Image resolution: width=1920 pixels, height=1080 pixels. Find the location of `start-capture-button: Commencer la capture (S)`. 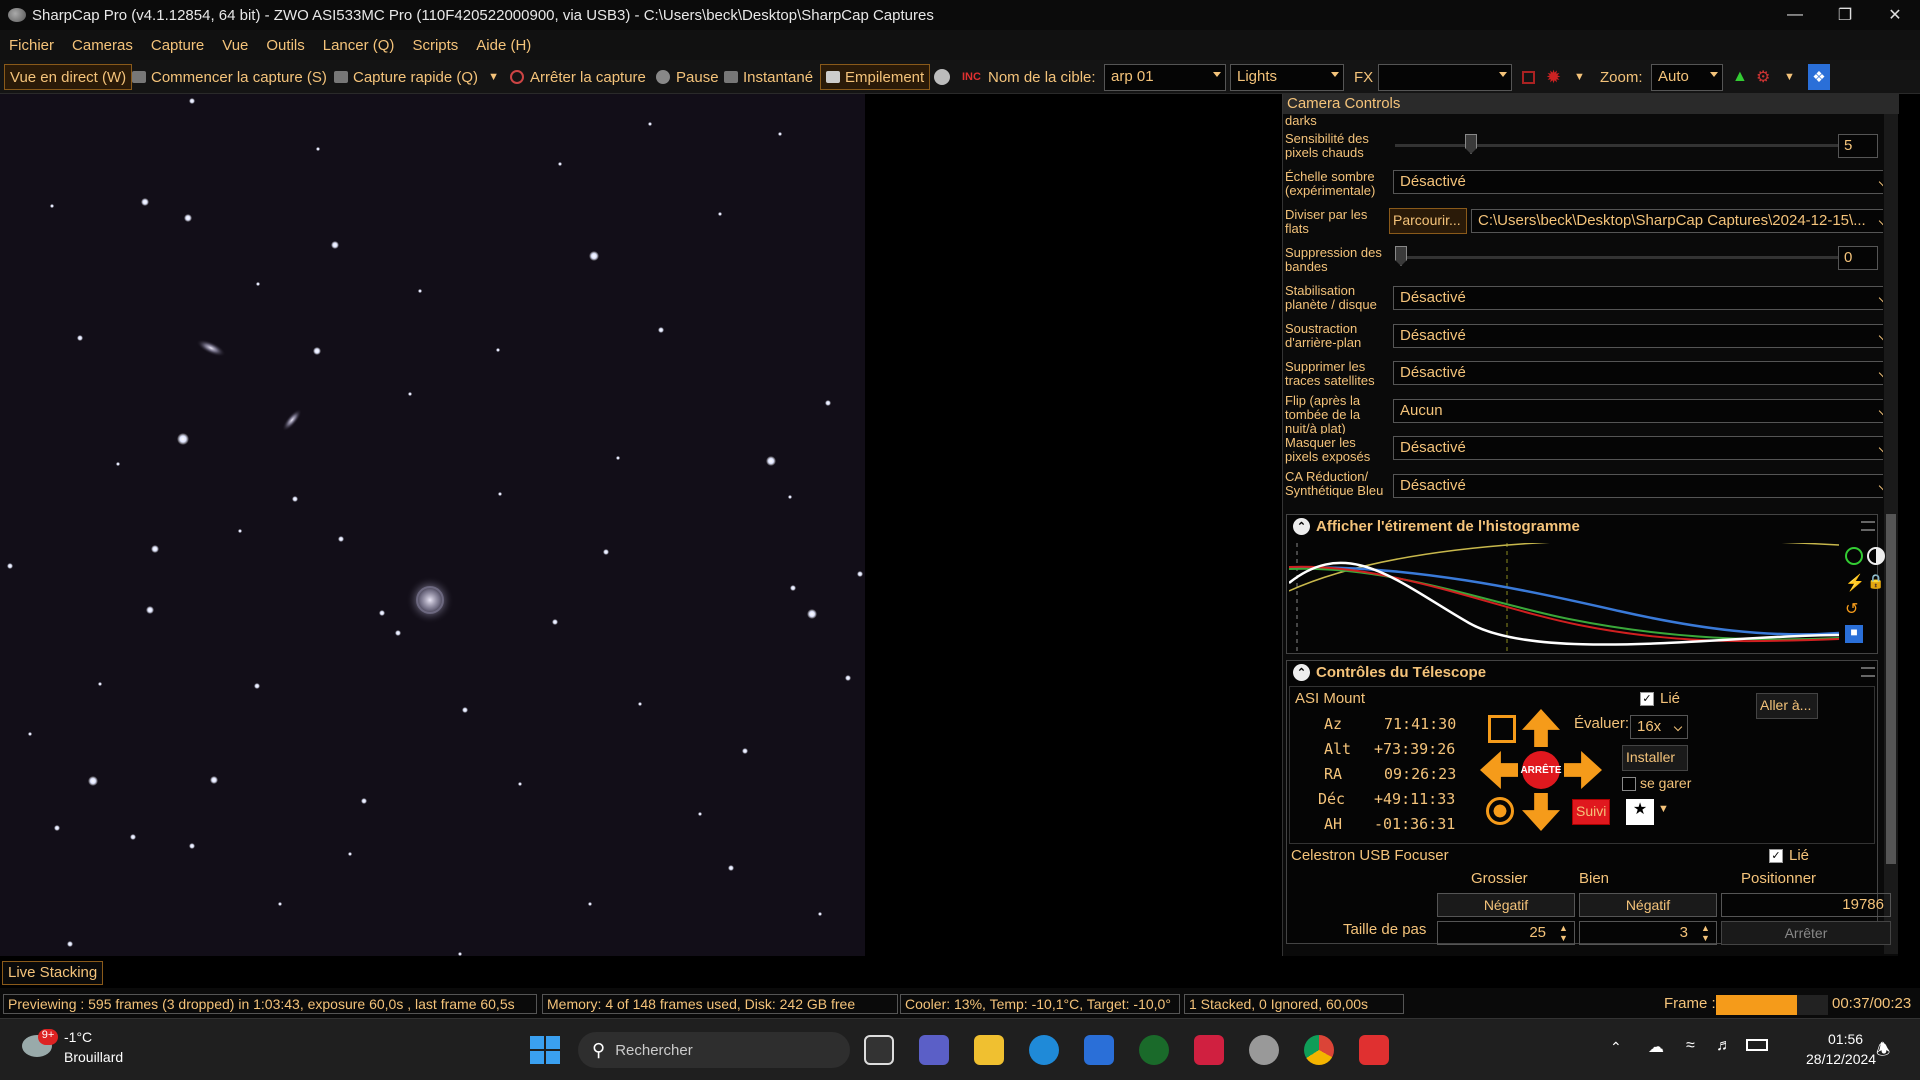

start-capture-button: Commencer la capture (S) is located at coordinates (229, 77).